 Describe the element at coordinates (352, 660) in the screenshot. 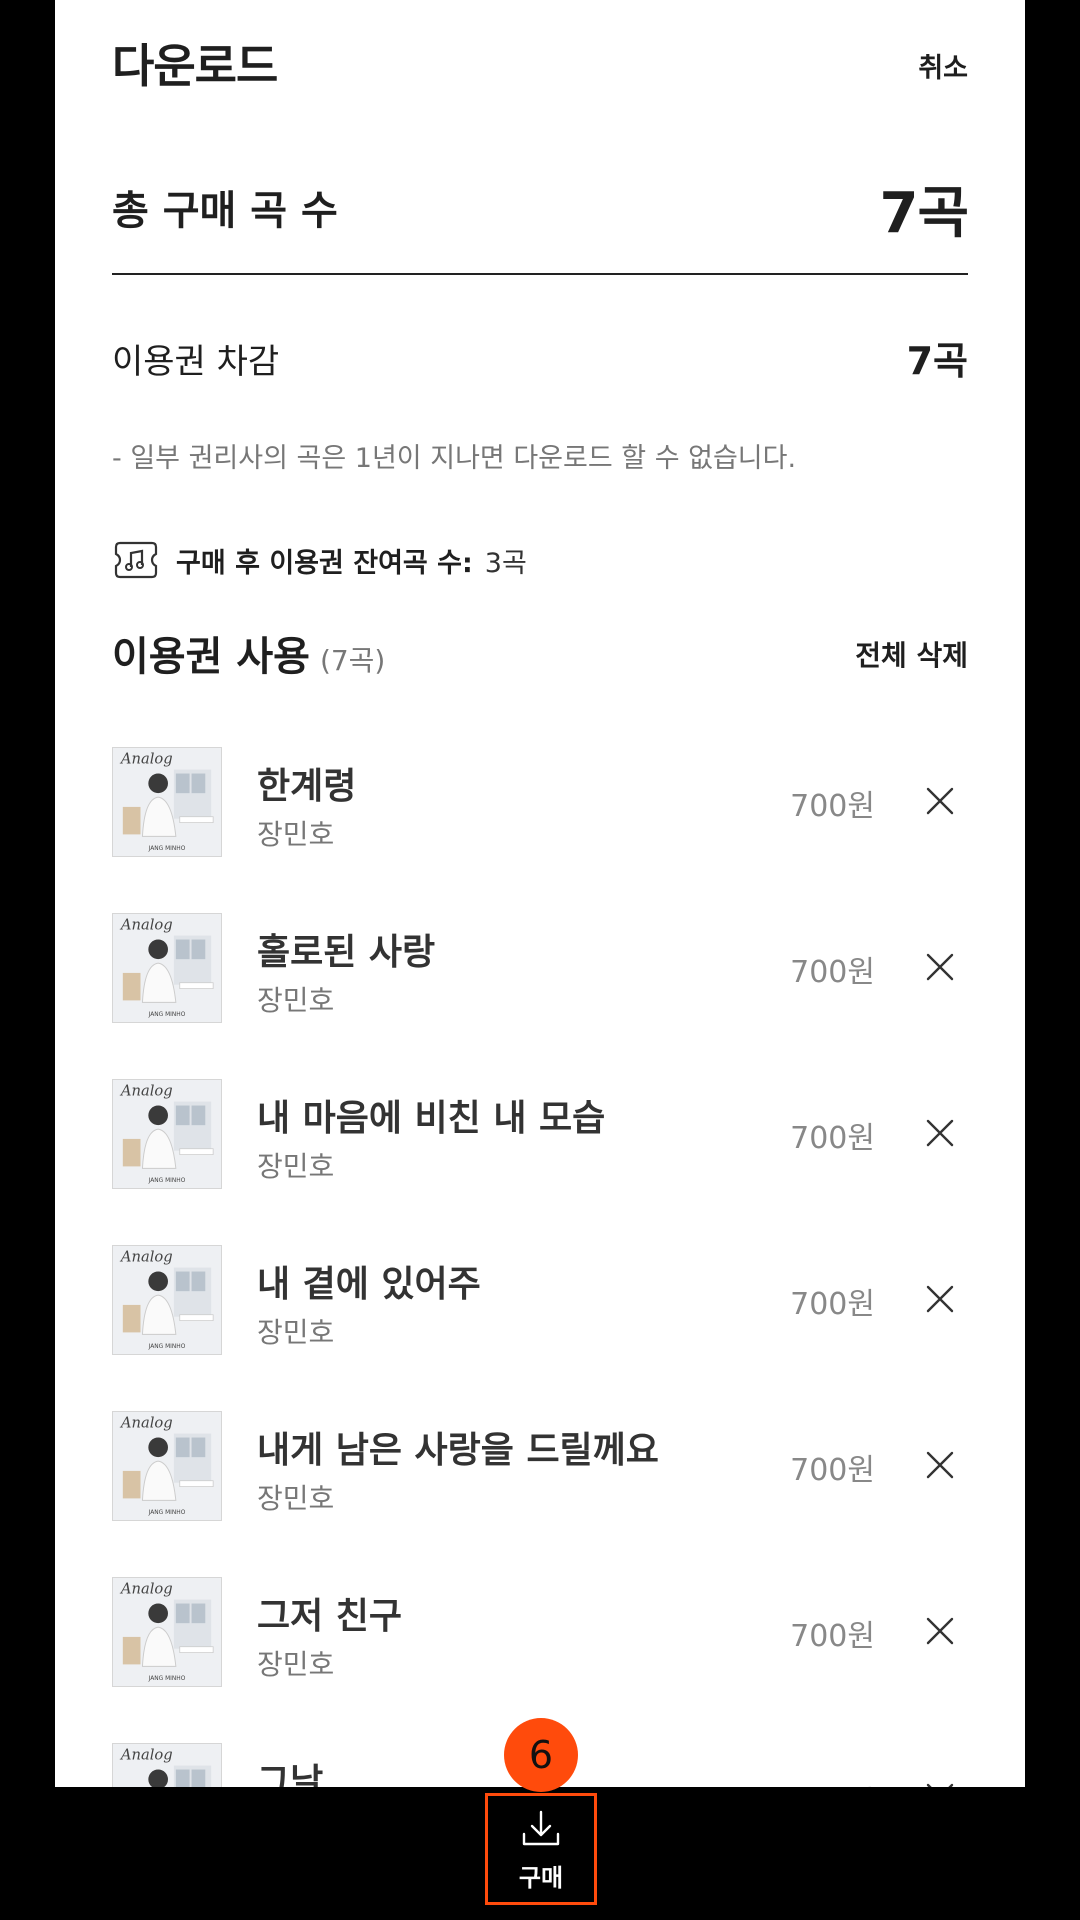

I see `section-count: (7곡)` at that location.